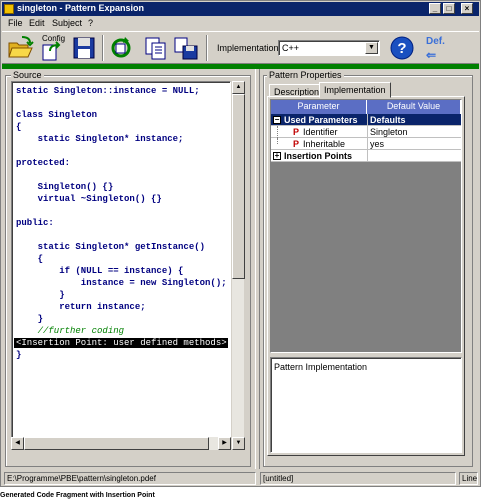 The width and height of the screenshot is (481, 501). What do you see at coordinates (414, 107) in the screenshot?
I see `column-header-default-value: Default Value` at bounding box center [414, 107].